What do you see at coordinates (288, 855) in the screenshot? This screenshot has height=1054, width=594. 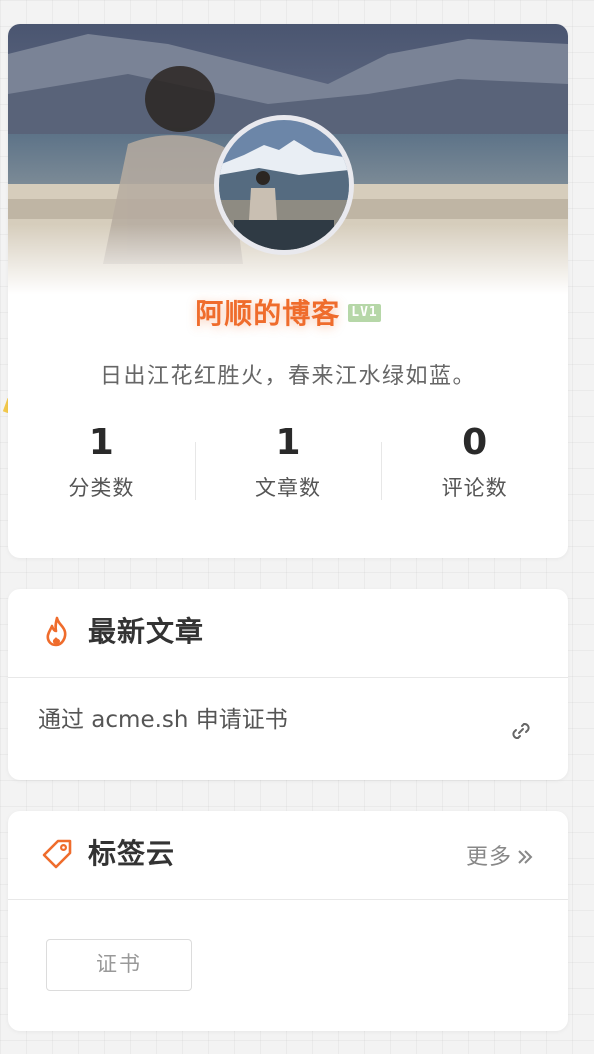 I see `tag-cloud-header: 标签云 更多` at bounding box center [288, 855].